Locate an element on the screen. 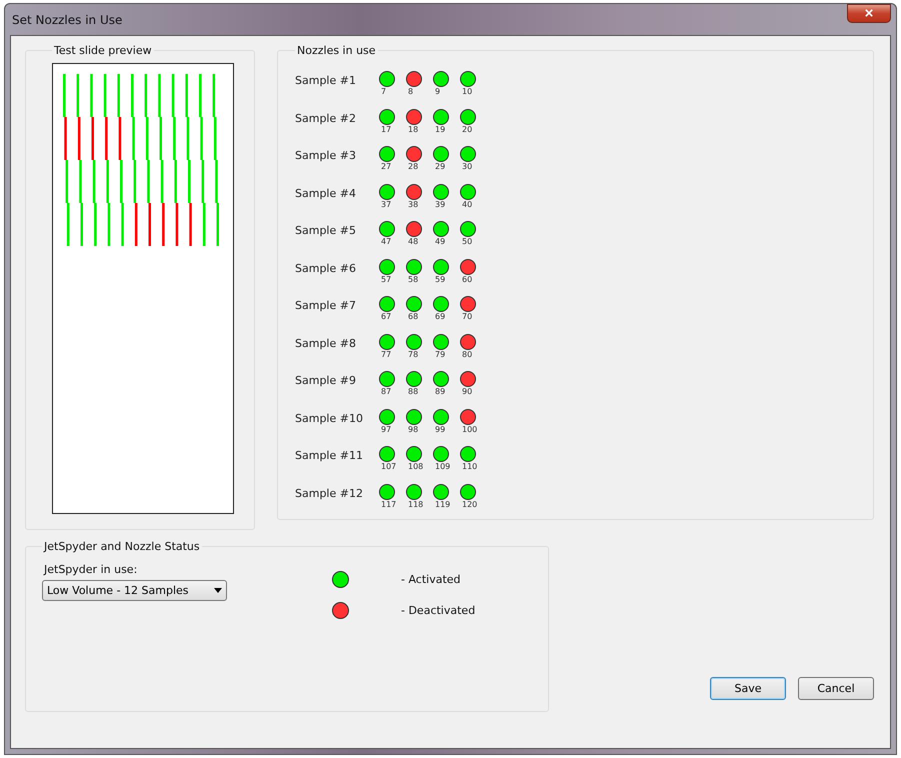 This screenshot has height=758, width=901. close-button: × is located at coordinates (869, 13).